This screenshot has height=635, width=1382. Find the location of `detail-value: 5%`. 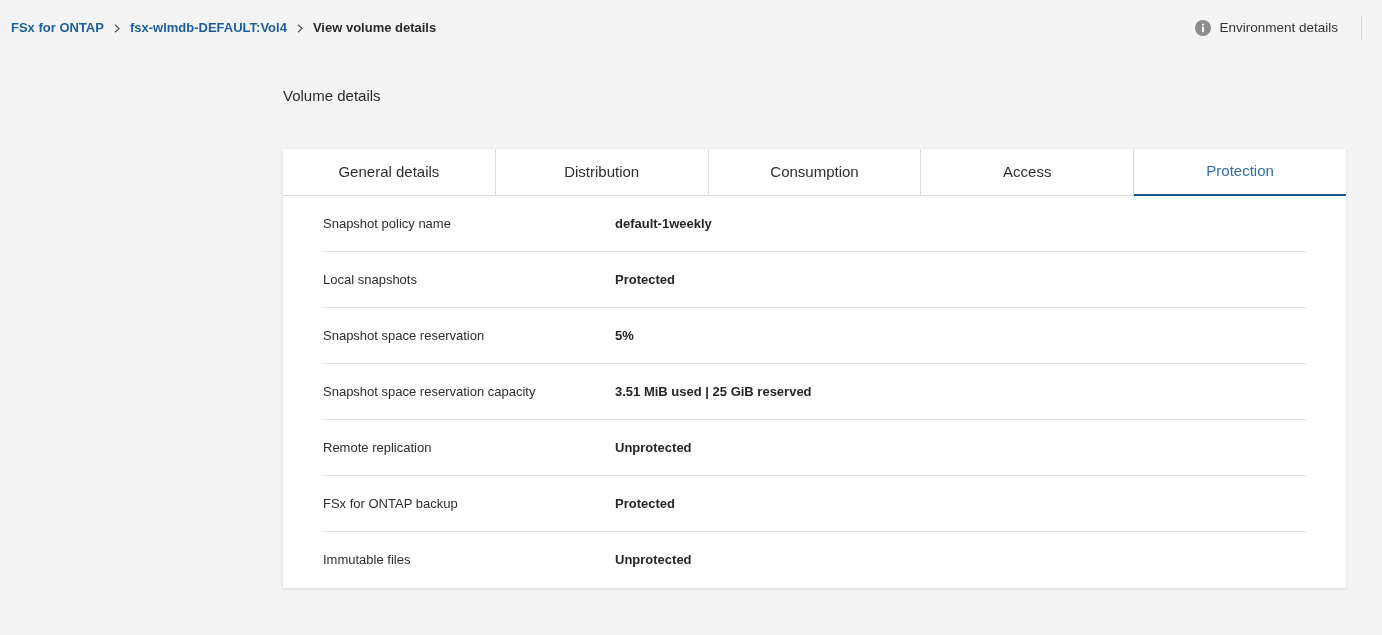

detail-value: 5% is located at coordinates (624, 335).